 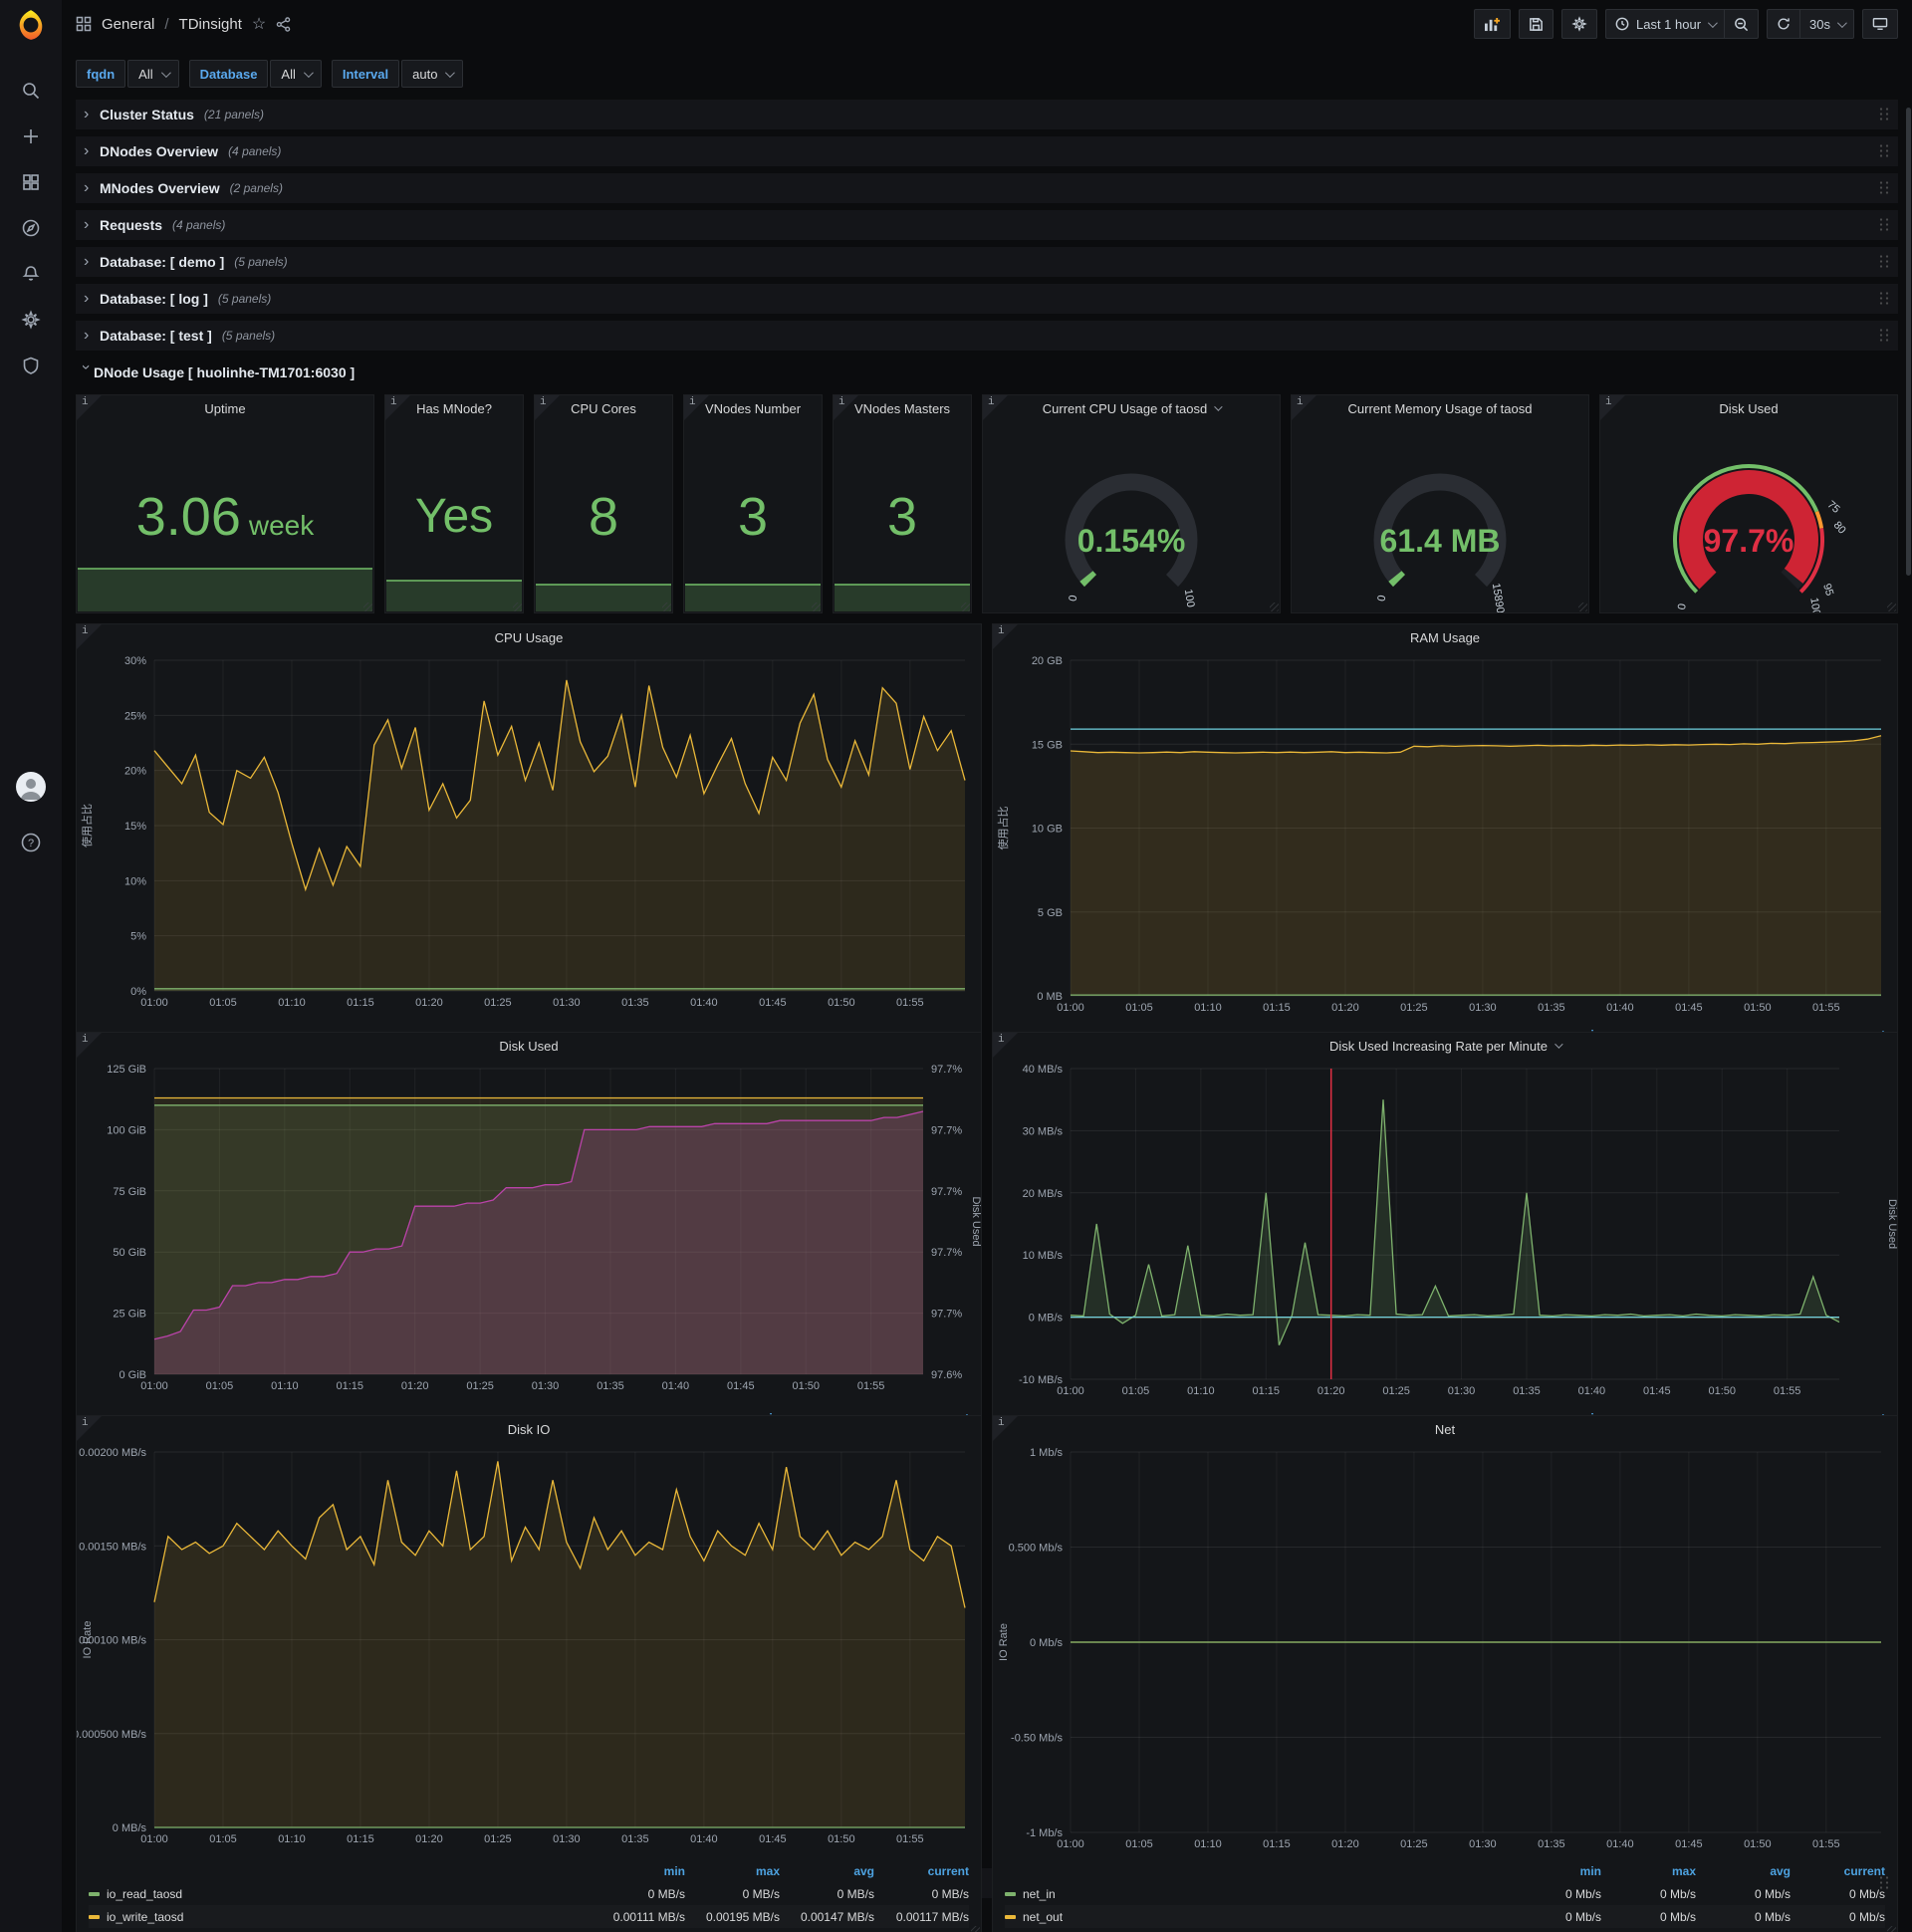 What do you see at coordinates (31, 787) in the screenshot?
I see `user-avatar` at bounding box center [31, 787].